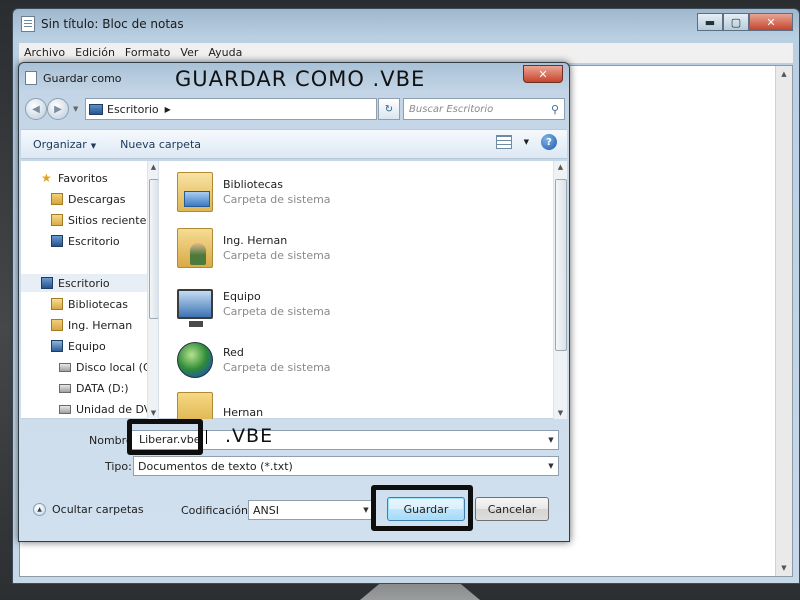 Image resolution: width=800 pixels, height=600 pixels. What do you see at coordinates (102, 24) in the screenshot?
I see `notepad-titlebar: Sin título: Bloc de notas` at bounding box center [102, 24].